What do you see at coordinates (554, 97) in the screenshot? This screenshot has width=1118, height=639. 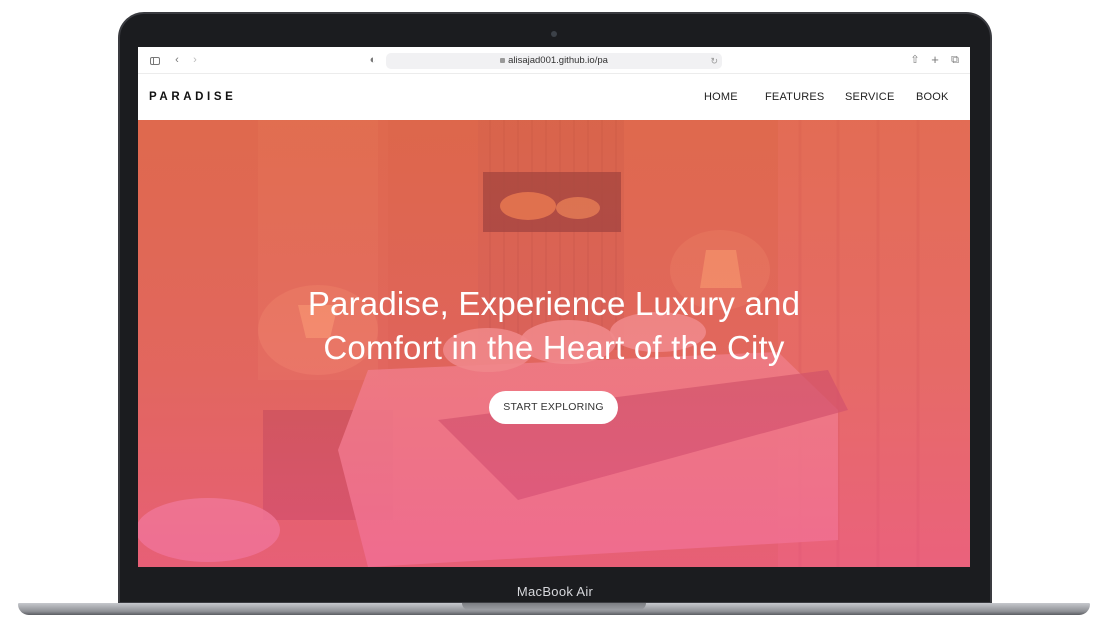 I see `site-navbar: PARADISE HOME FEATURES SERVICE BOOK` at bounding box center [554, 97].